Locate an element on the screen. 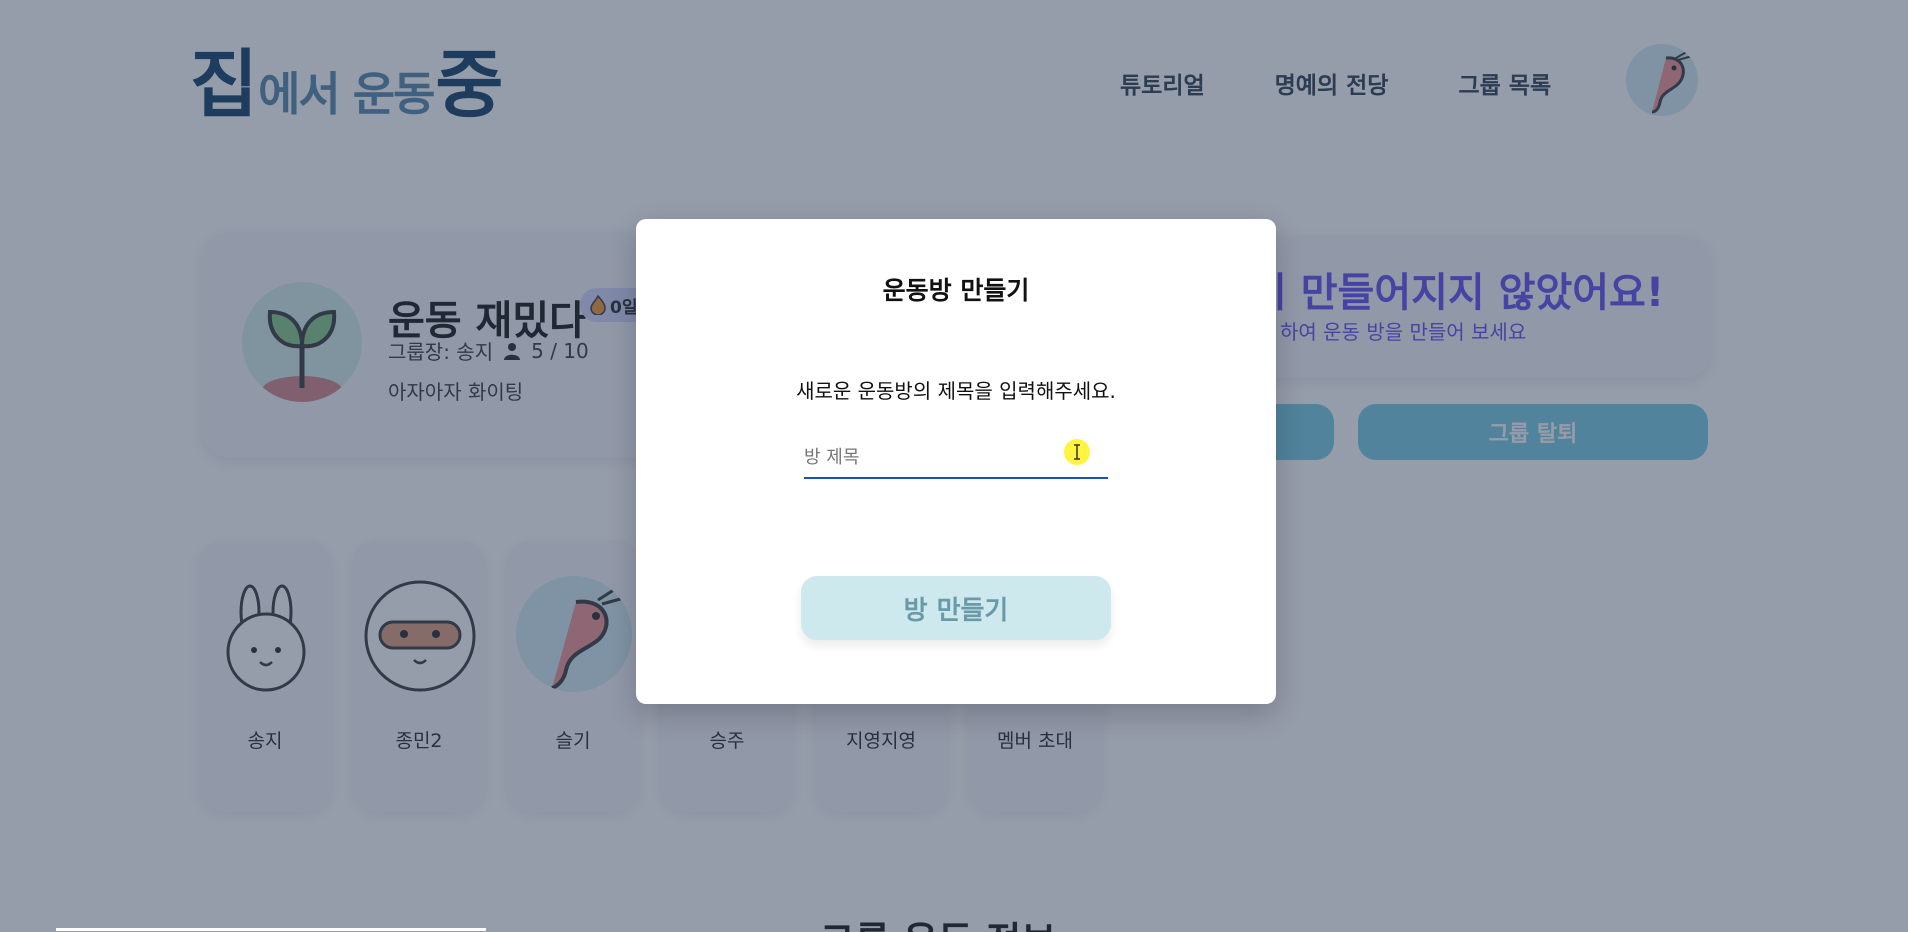  dialog-description: 새로운 운동방의 제목을 입력해주세요. is located at coordinates (956, 391).